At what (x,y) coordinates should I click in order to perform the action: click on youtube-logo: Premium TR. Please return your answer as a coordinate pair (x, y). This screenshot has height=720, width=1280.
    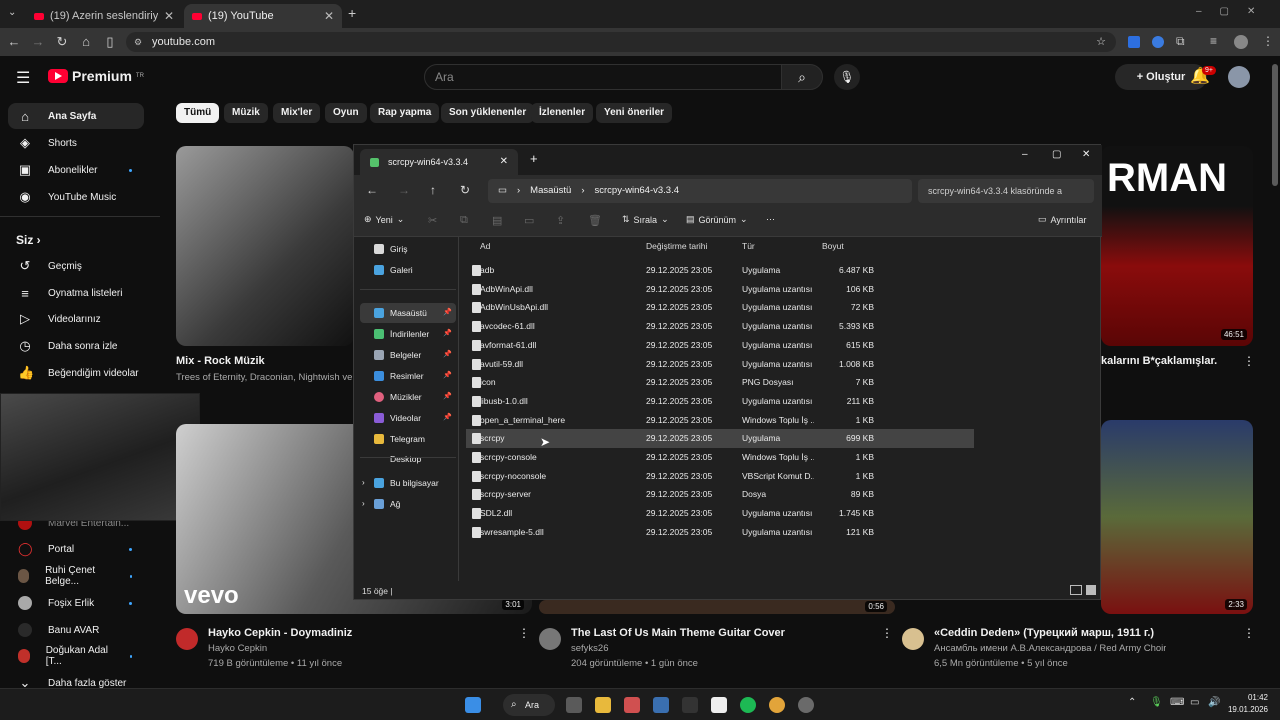
    Looking at the image, I should click on (96, 76).